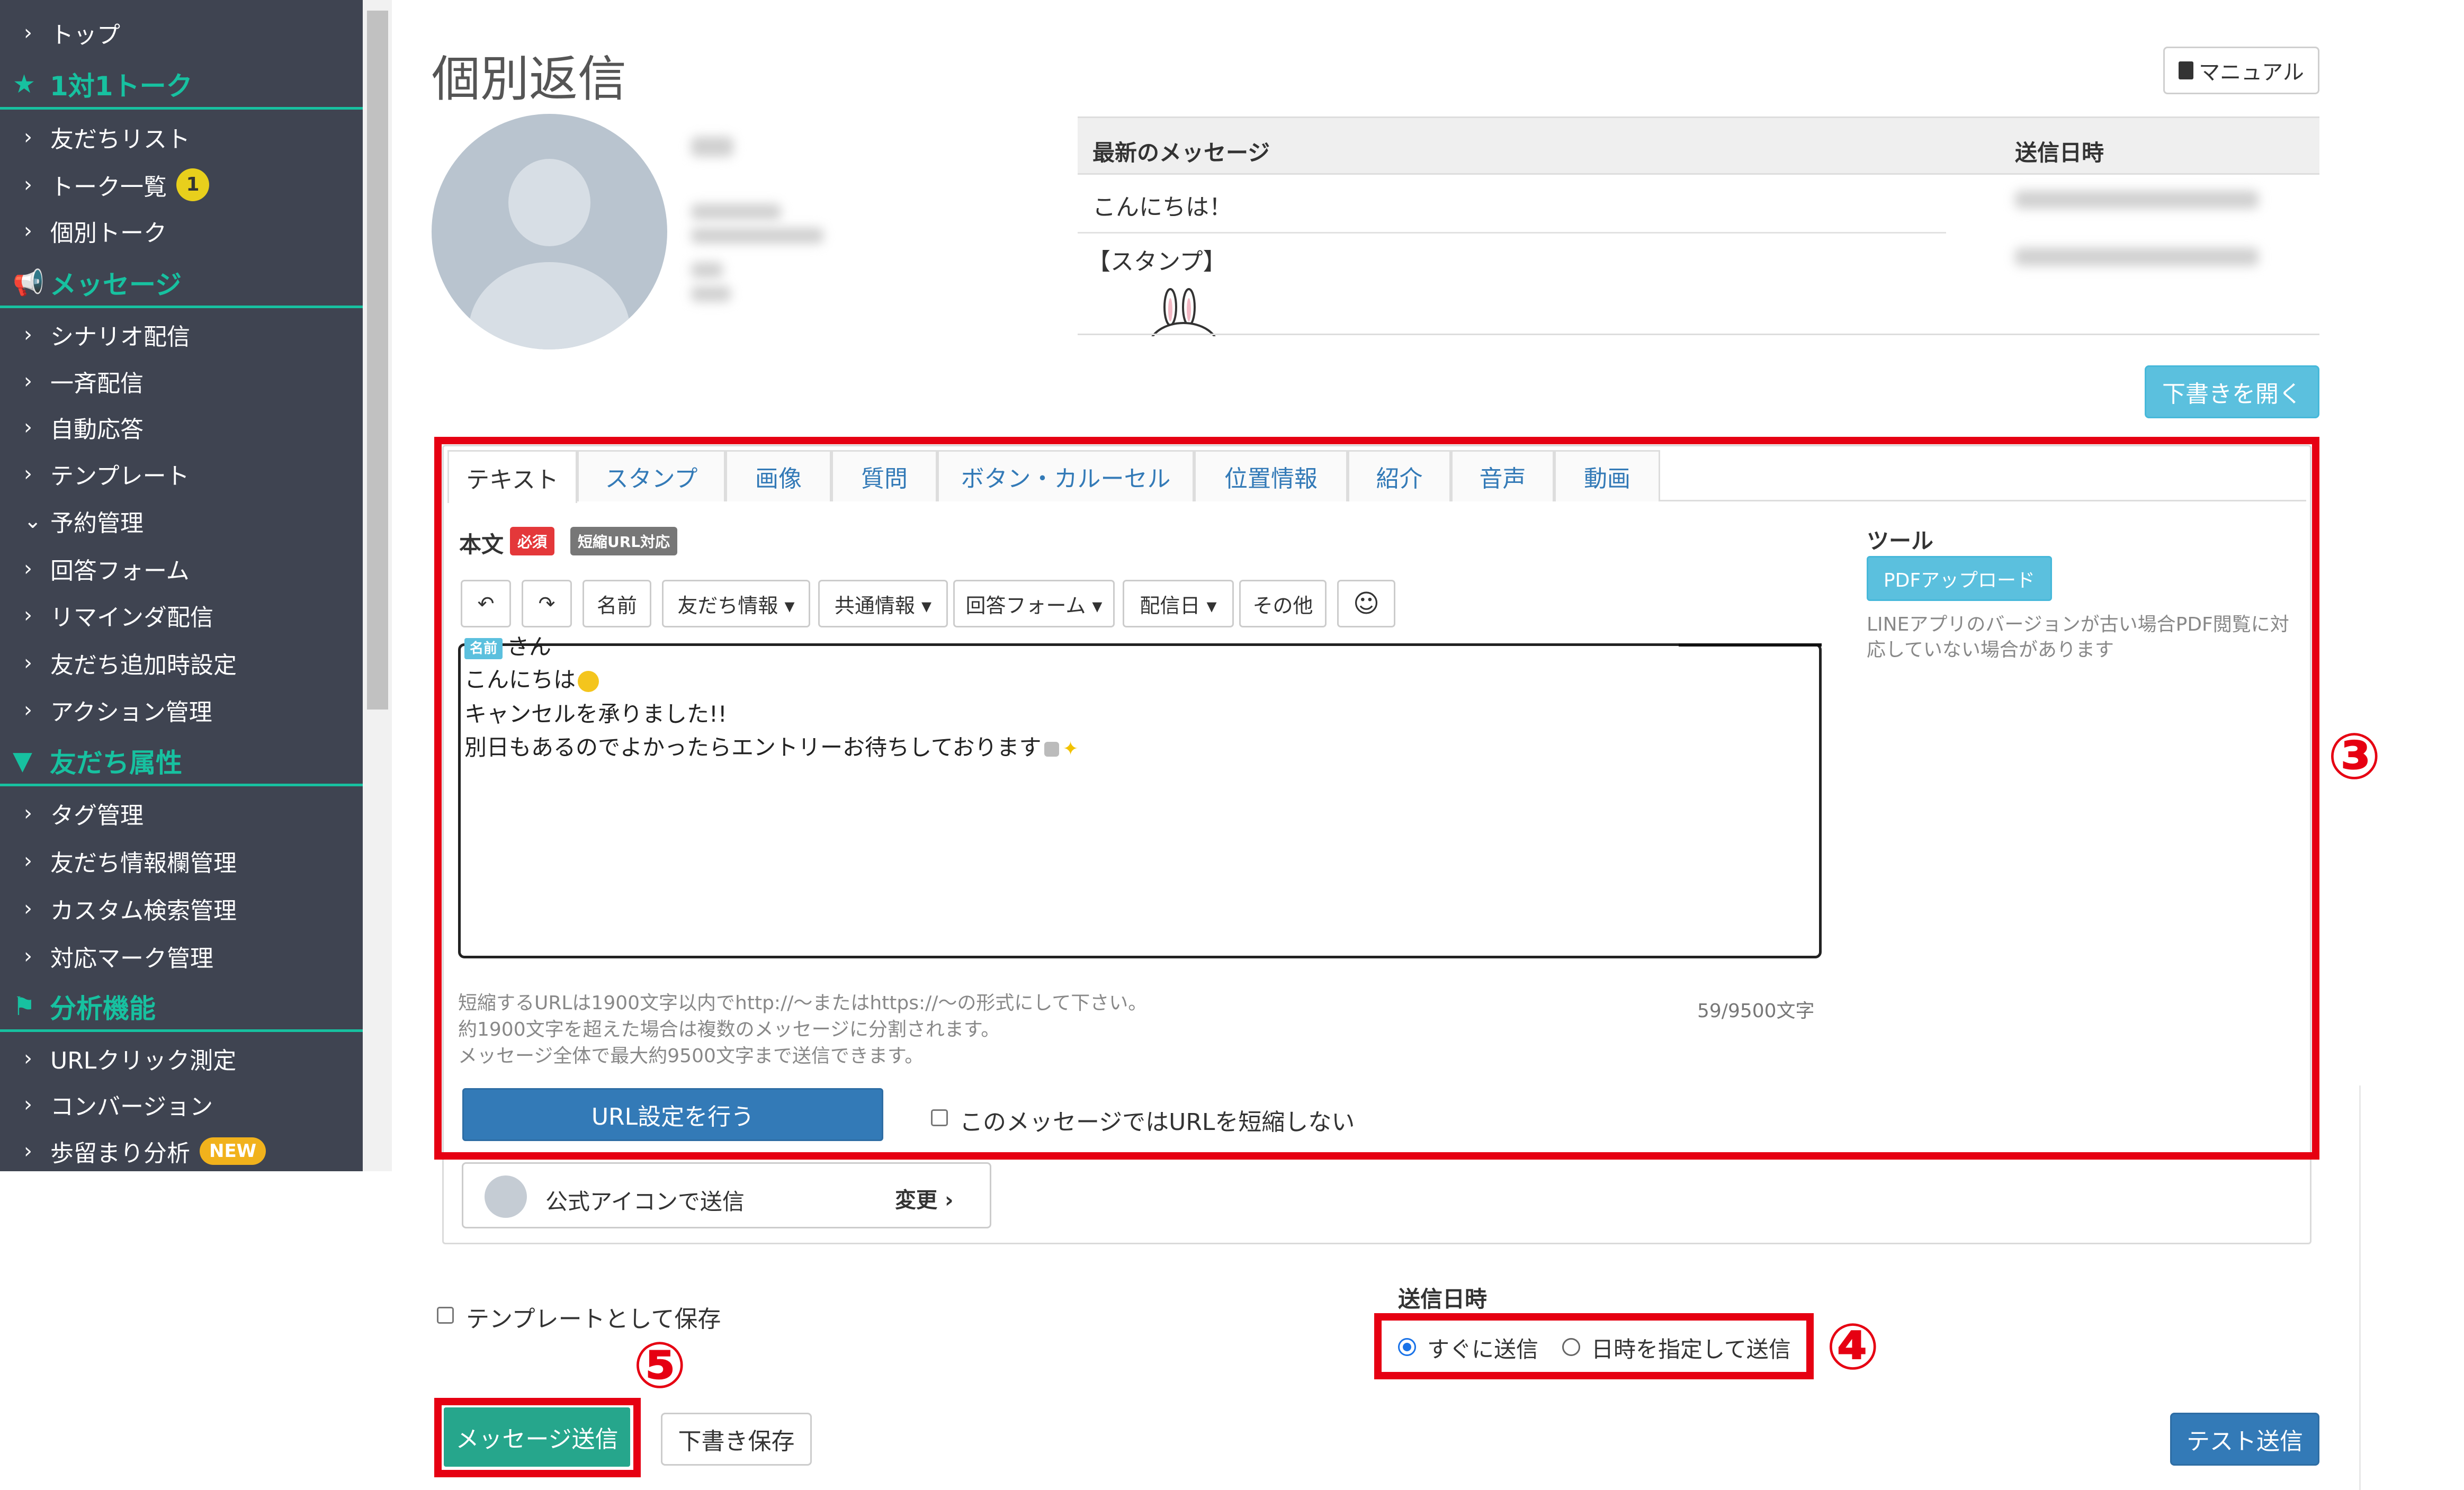 This screenshot has width=2464, height=1490. Describe the element at coordinates (2186, 70) in the screenshot. I see `book-icon` at that location.